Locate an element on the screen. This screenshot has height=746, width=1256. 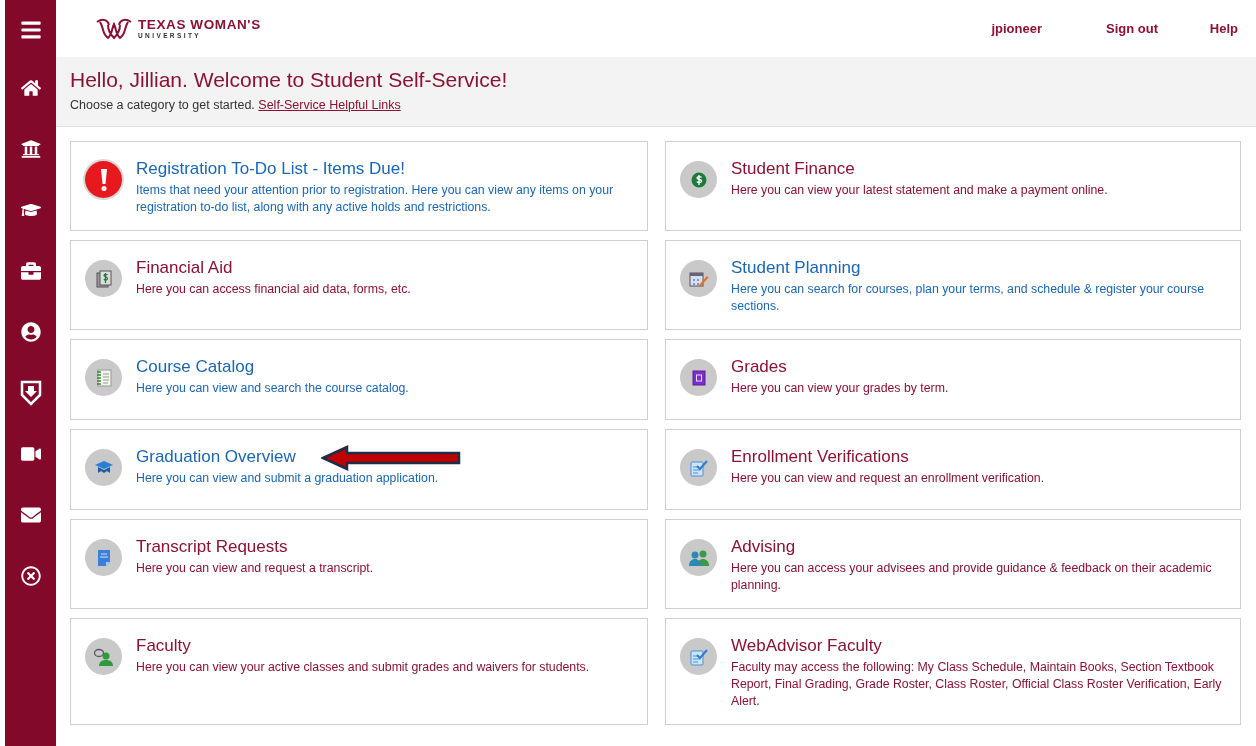
graduation-cap-icon is located at coordinates (103, 467).